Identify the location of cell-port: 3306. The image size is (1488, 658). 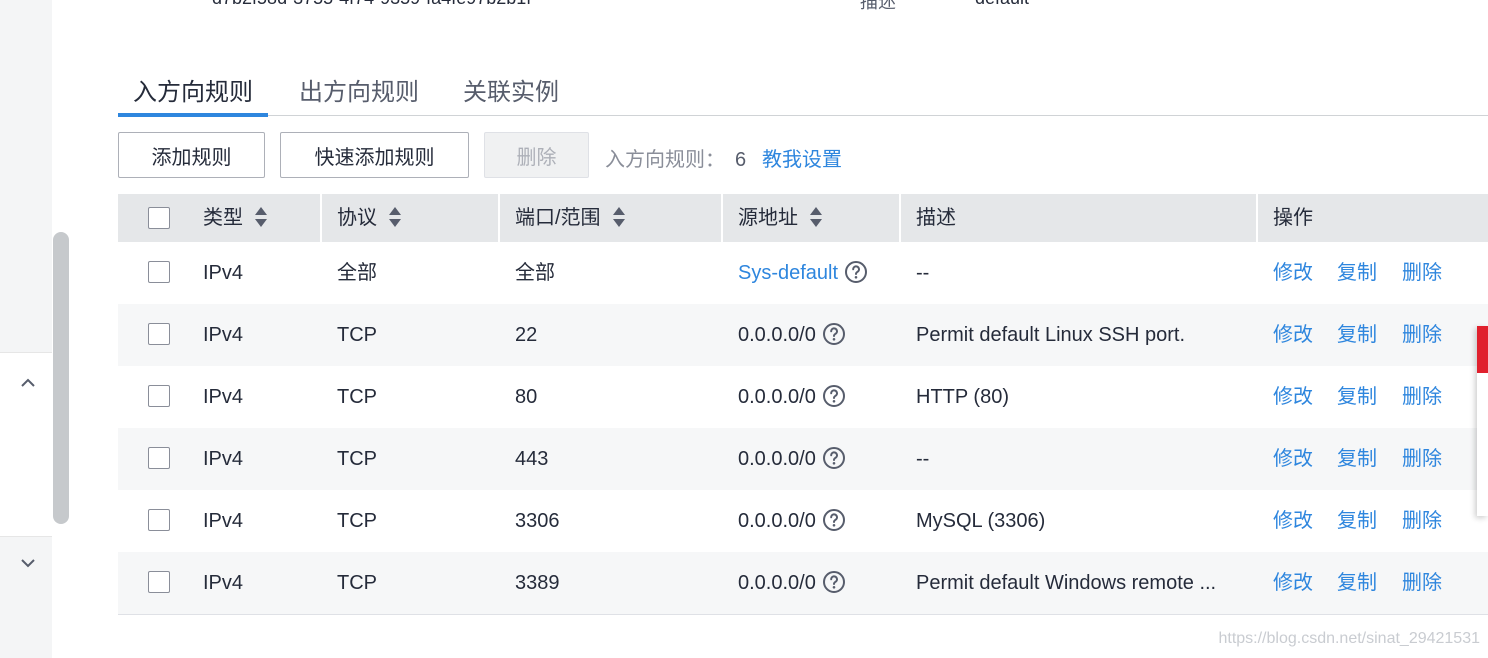
(537, 521).